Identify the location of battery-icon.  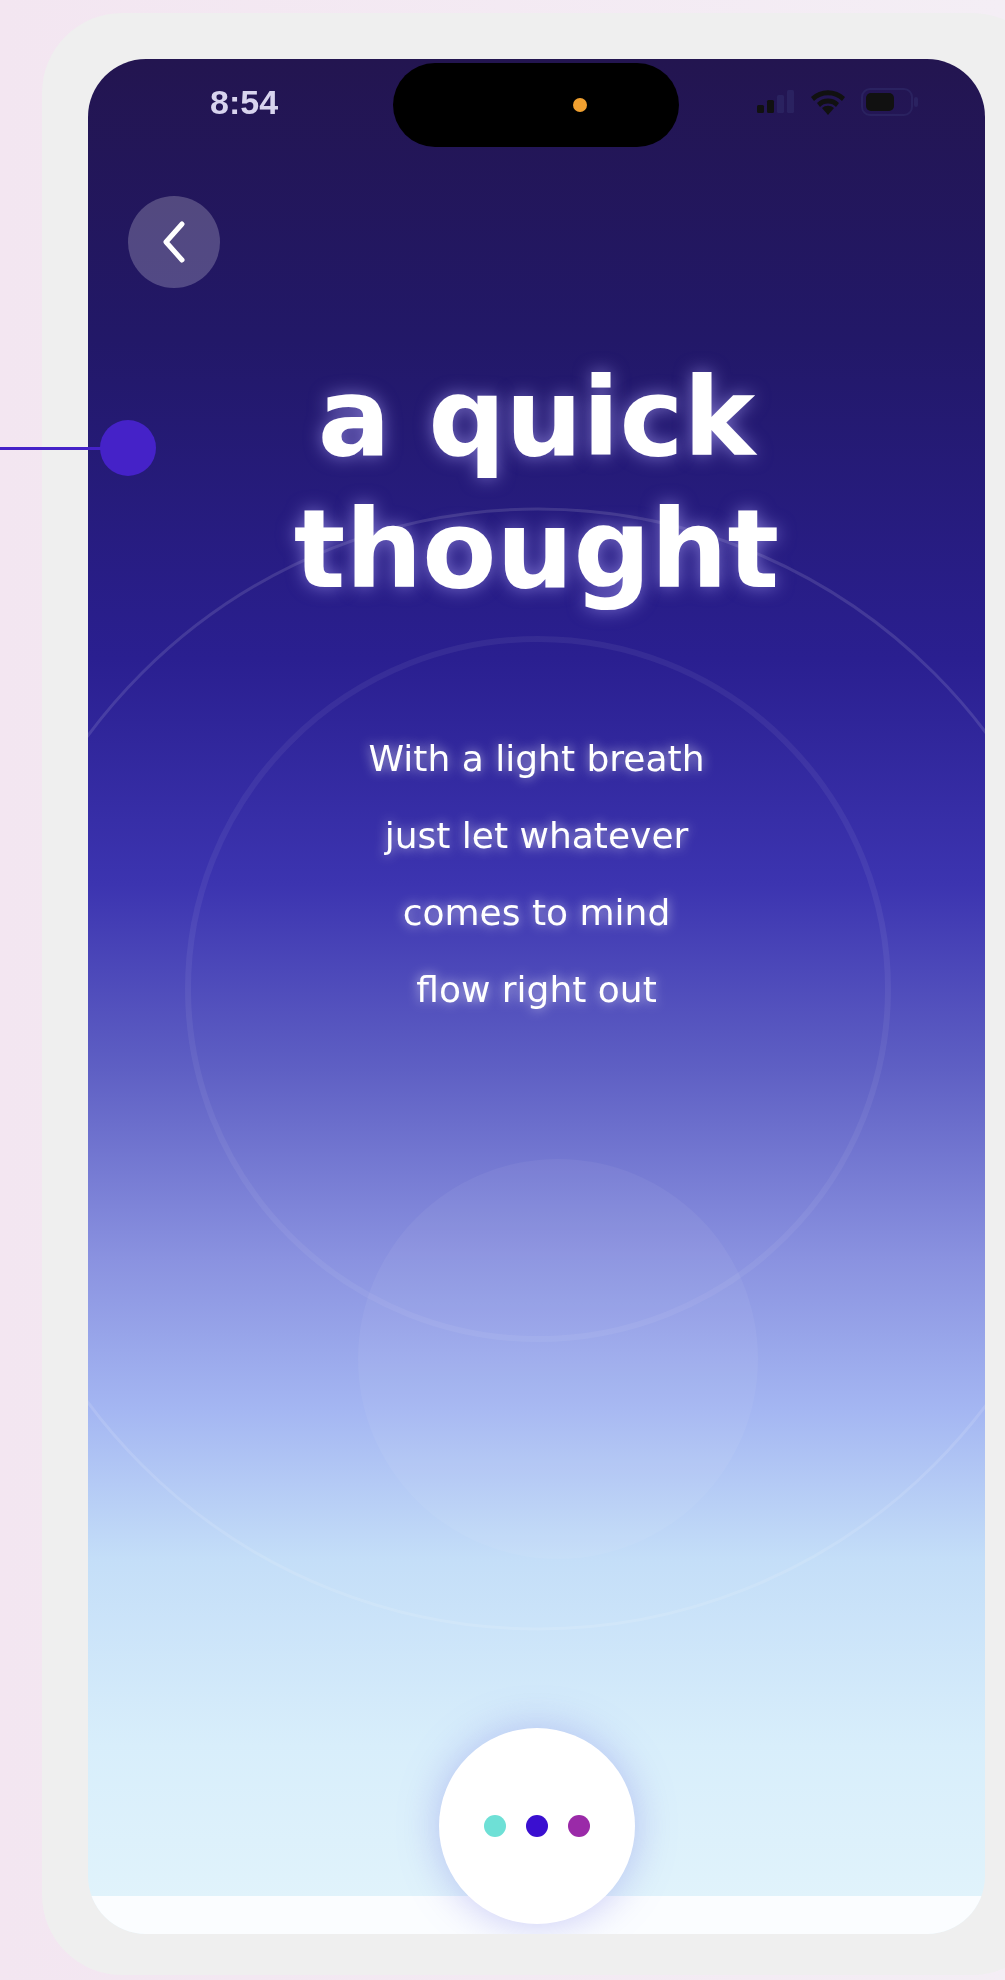
(890, 102).